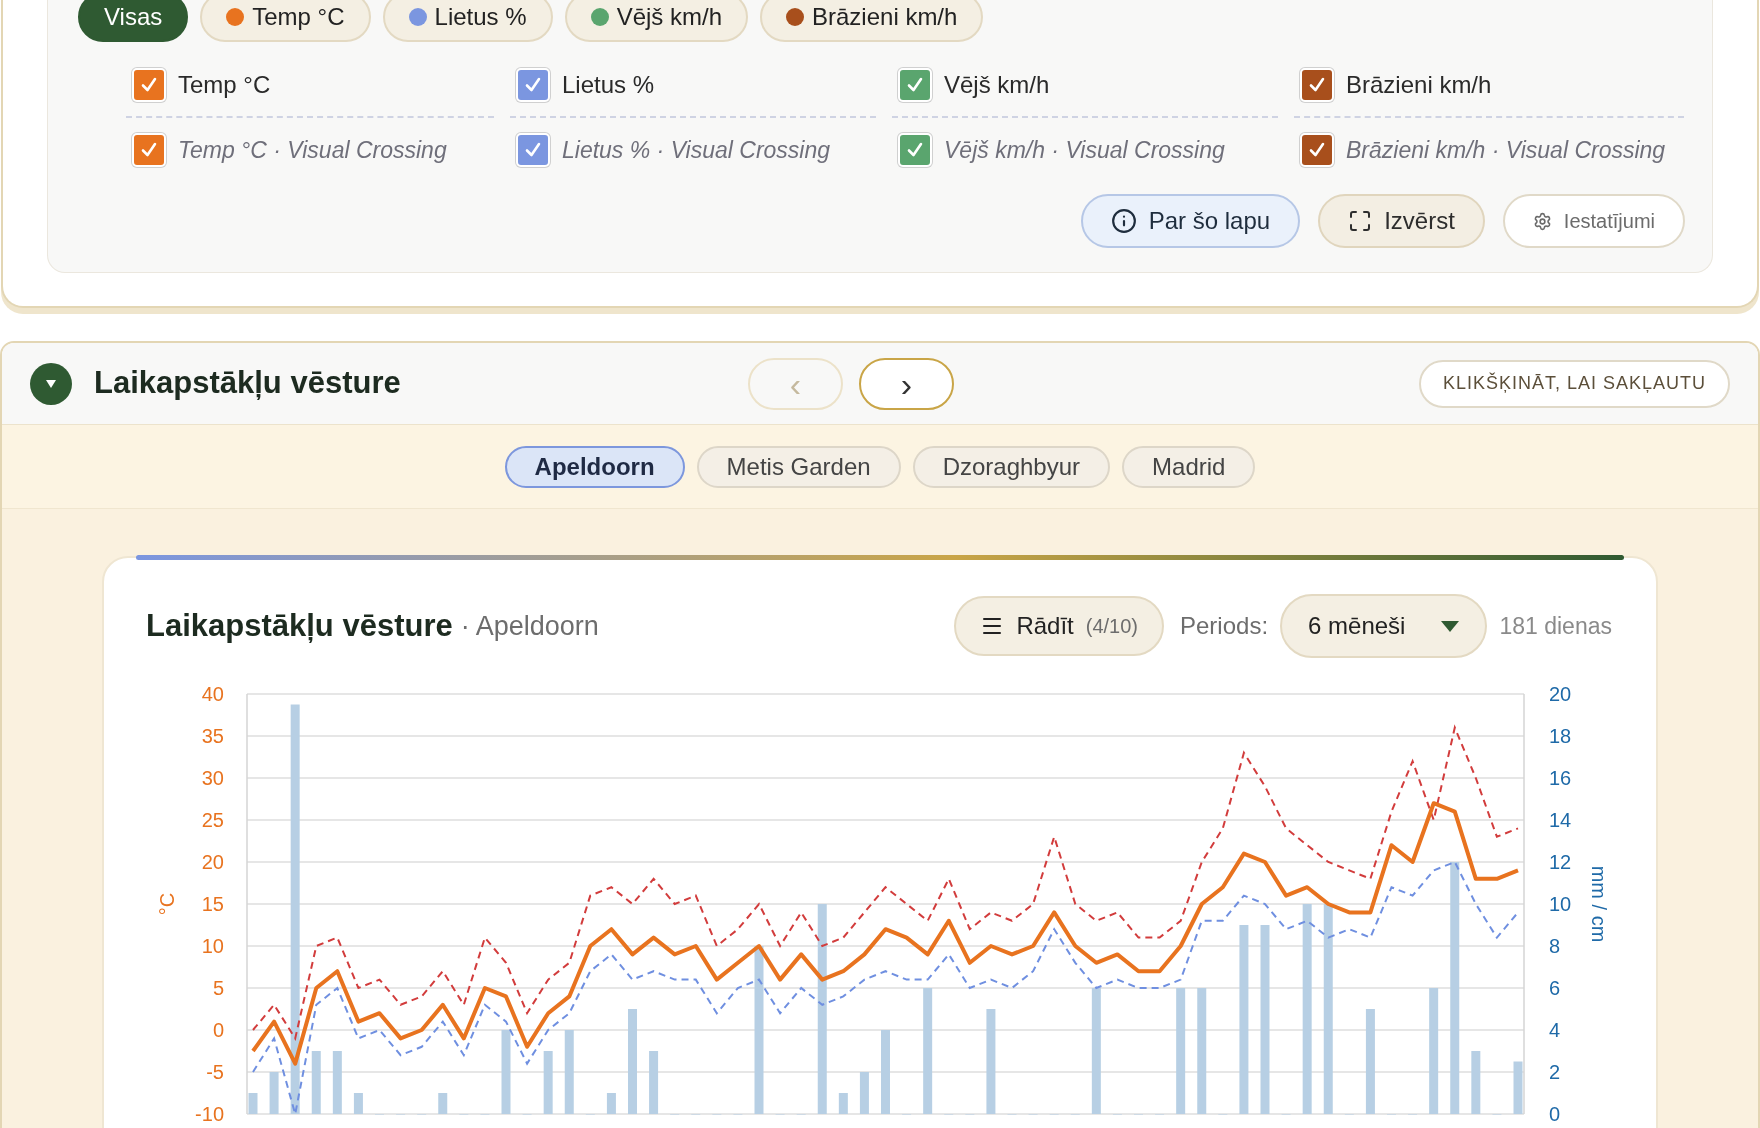 Image resolution: width=1760 pixels, height=1128 pixels. I want to click on axis-title: mm / cm, so click(1599, 904).